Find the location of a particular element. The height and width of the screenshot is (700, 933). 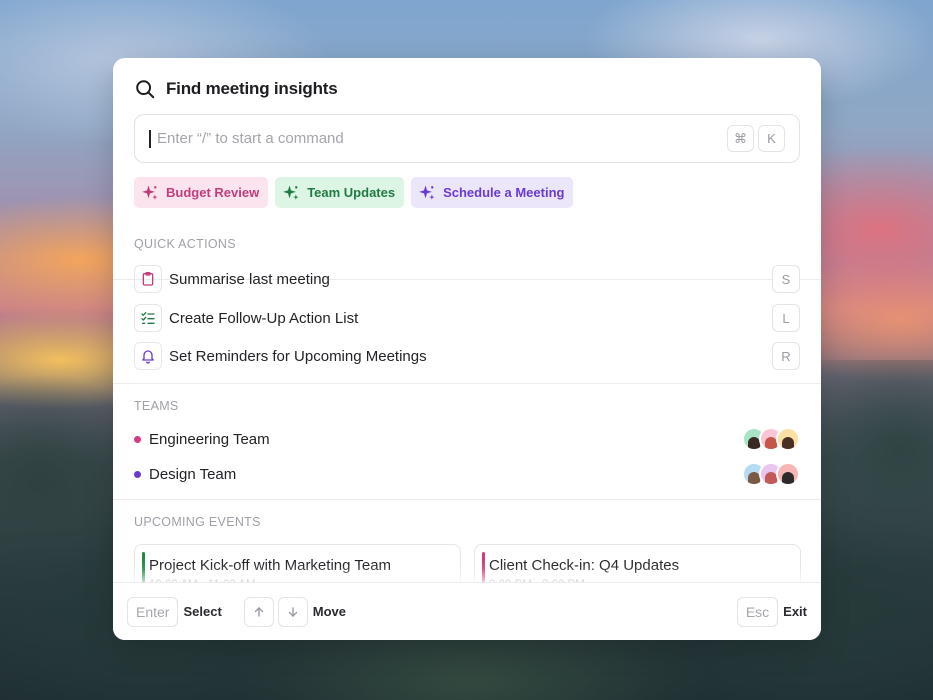

arrow-down-icon is located at coordinates (292, 611).